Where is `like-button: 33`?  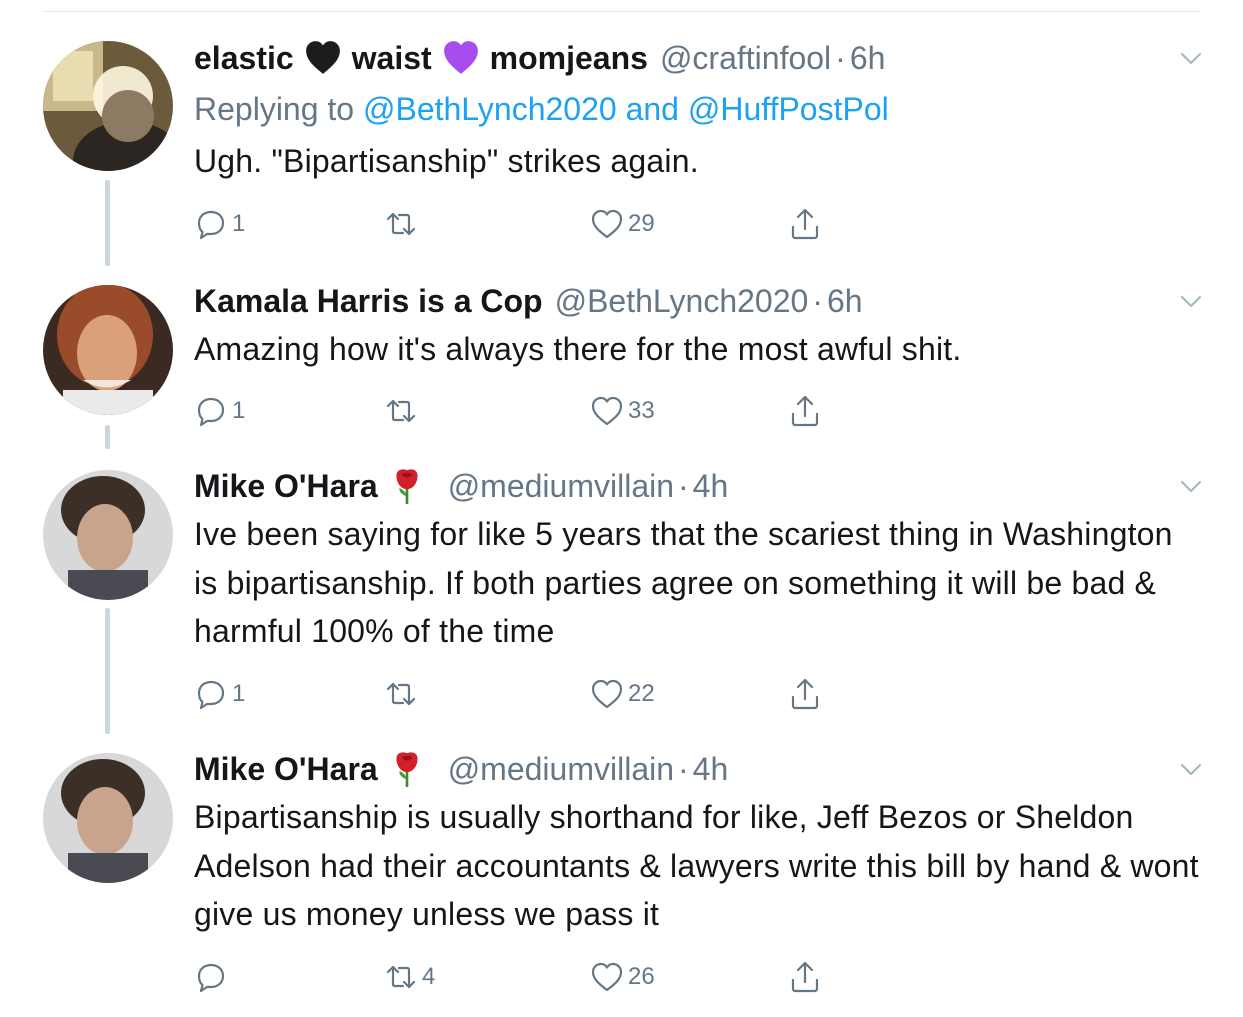
like-button: 33 is located at coordinates (622, 411).